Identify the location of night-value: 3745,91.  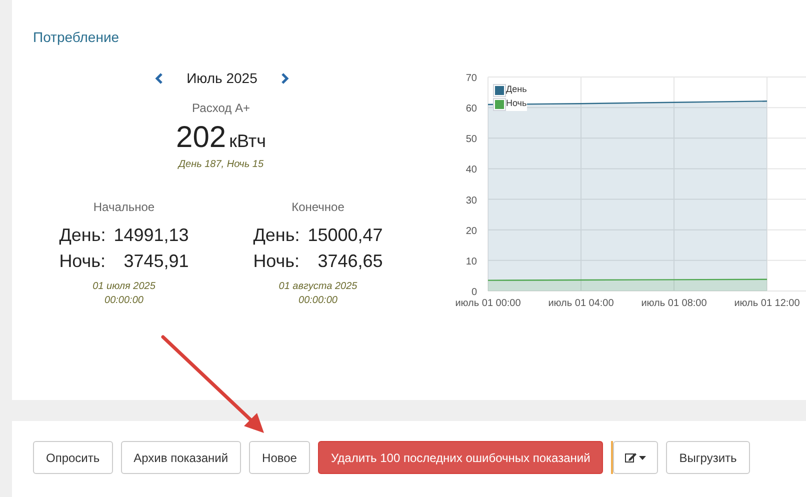
(155, 261).